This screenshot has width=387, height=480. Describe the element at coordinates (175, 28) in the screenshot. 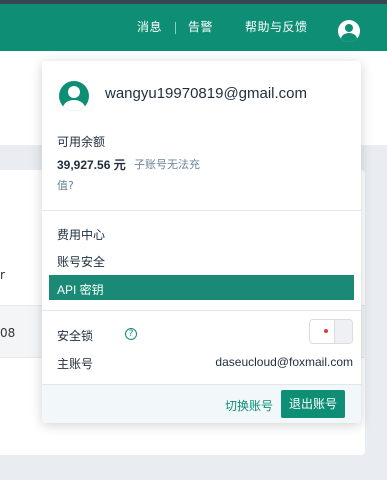

I see `nav-separator` at that location.